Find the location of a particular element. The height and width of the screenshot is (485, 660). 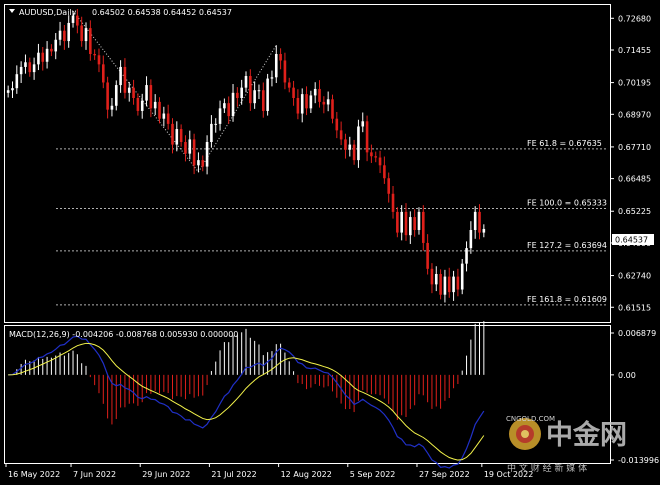

date-tick-label: 7 Jun 2022 is located at coordinates (94, 474).